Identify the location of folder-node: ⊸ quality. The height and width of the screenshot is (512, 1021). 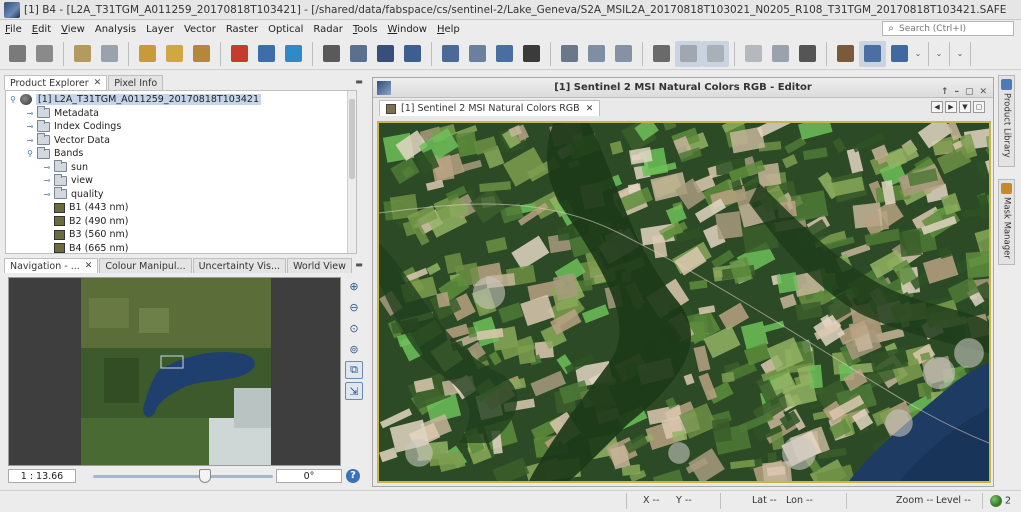
(73, 194).